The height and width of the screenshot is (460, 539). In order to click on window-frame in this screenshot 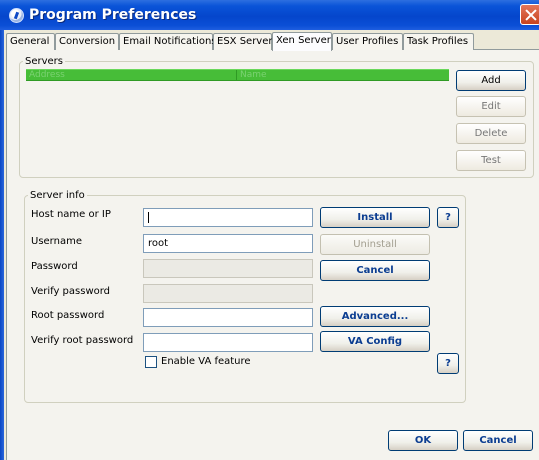, I will do `click(2, 245)`.